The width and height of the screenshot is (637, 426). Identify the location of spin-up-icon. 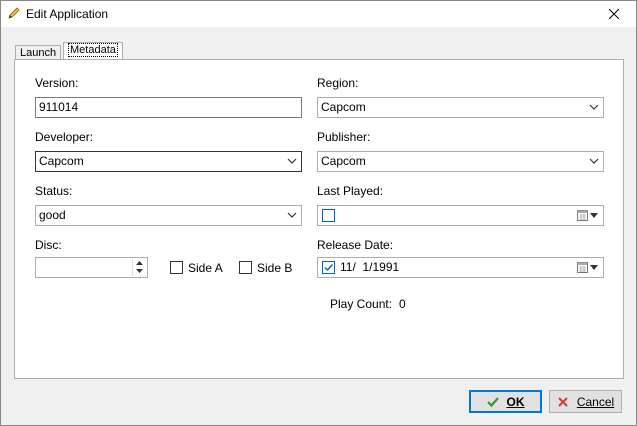
(139, 263).